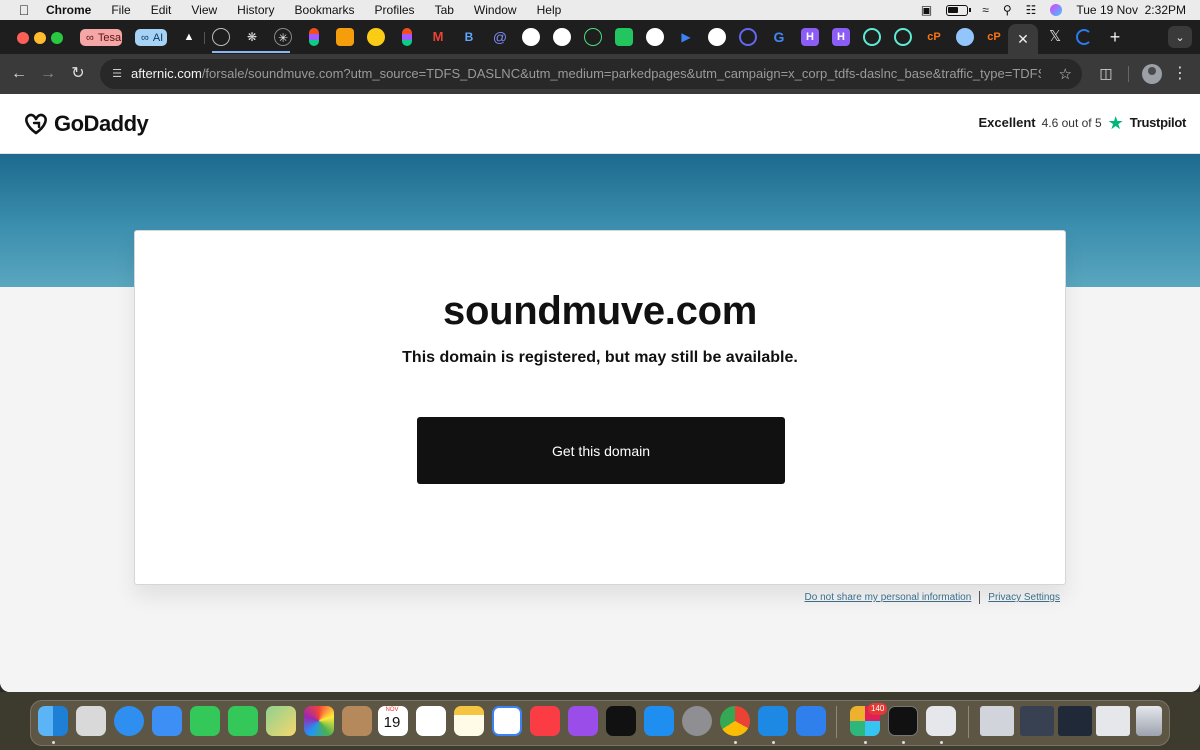 Image resolution: width=1200 pixels, height=750 pixels. What do you see at coordinates (545, 721) in the screenshot?
I see `music-icon` at bounding box center [545, 721].